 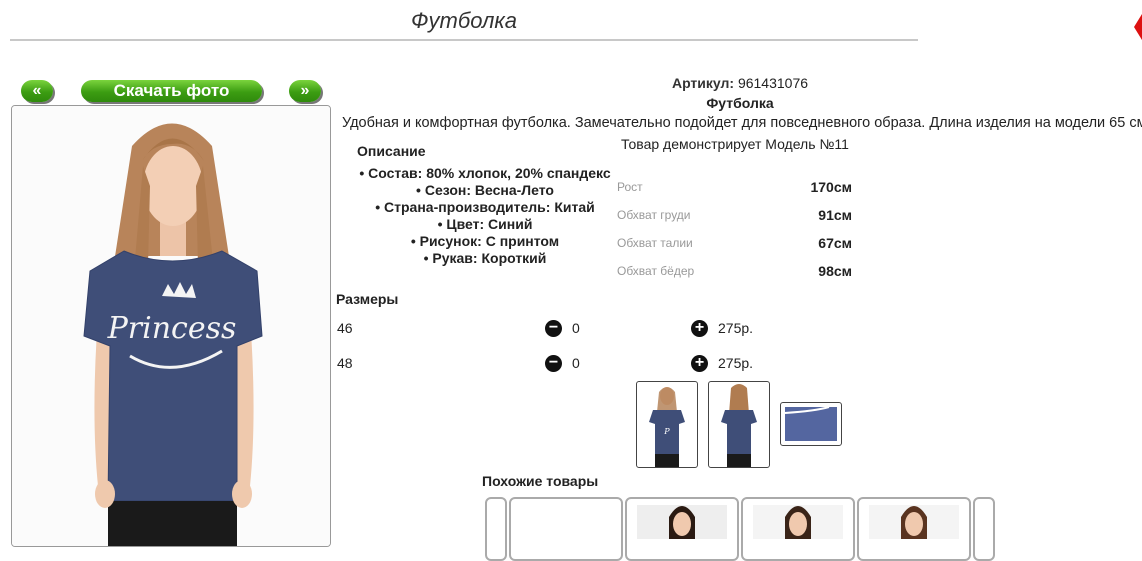 What do you see at coordinates (305, 91) in the screenshot?
I see `next-photo-button: »` at bounding box center [305, 91].